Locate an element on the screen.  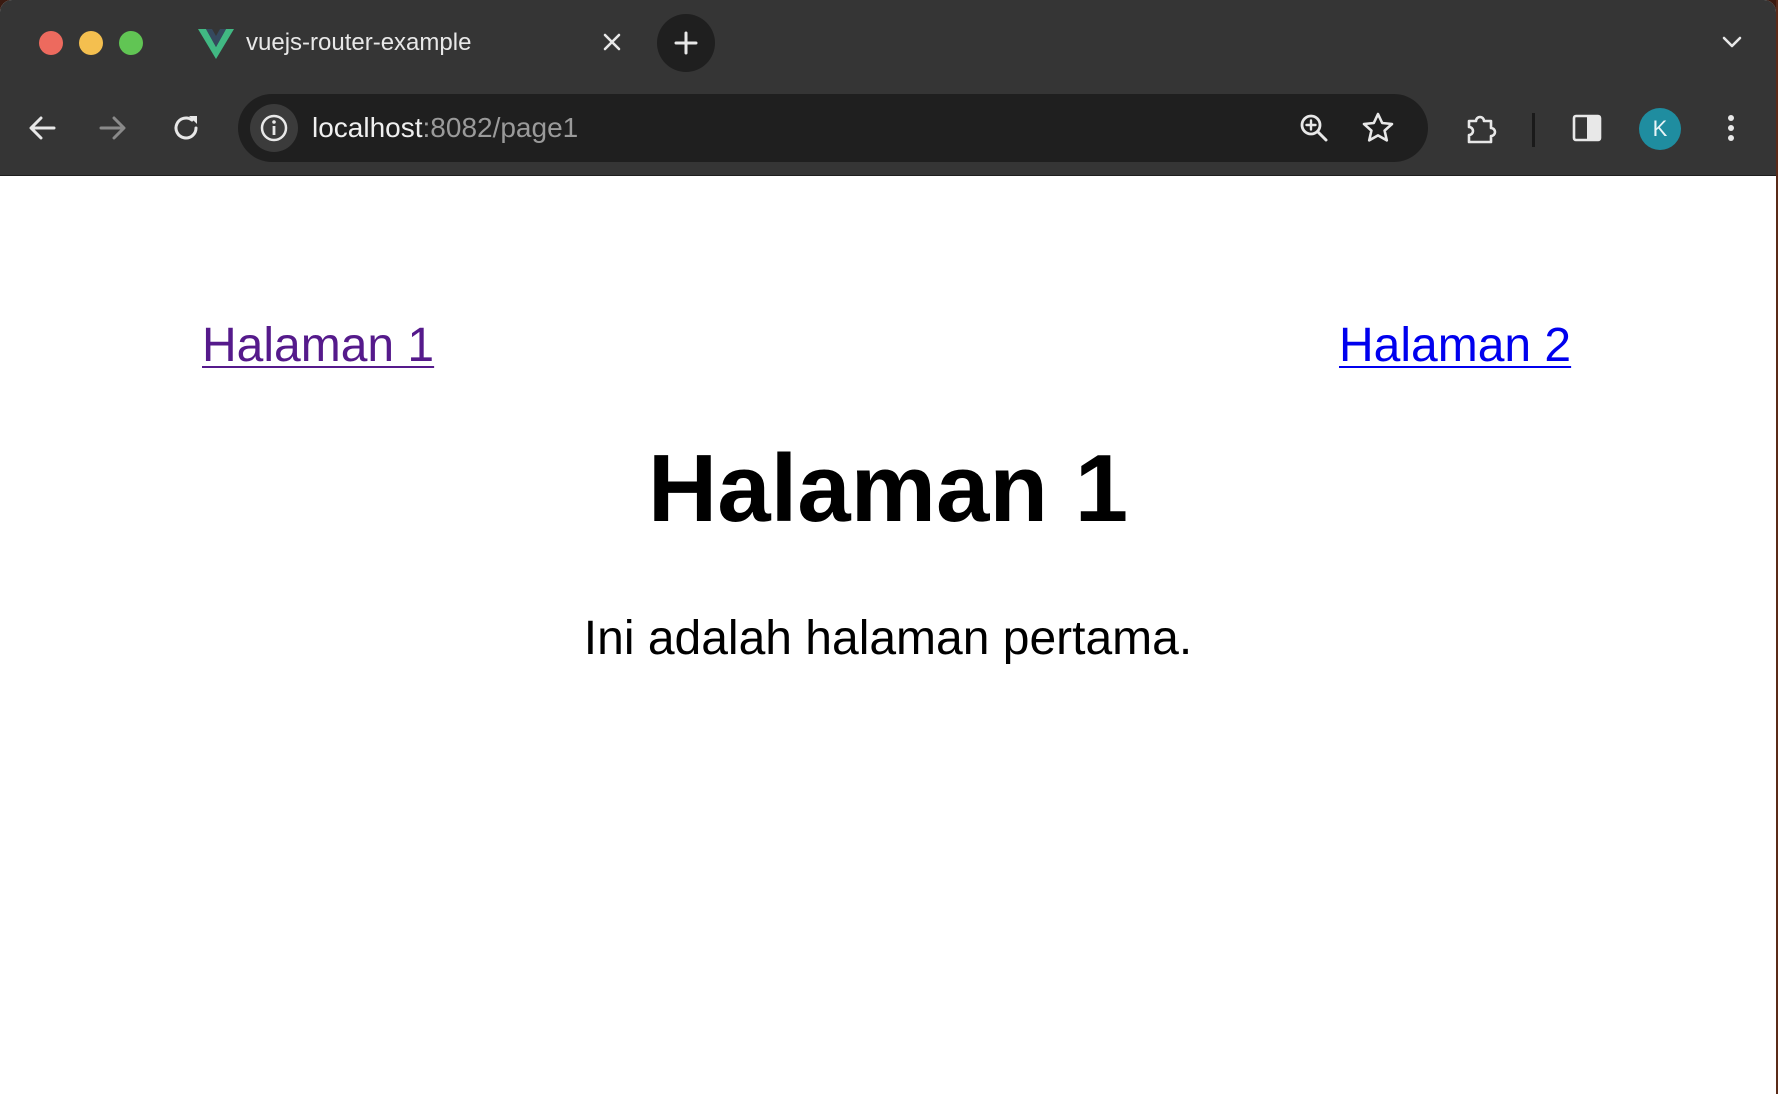
page-title: Halaman 1 is located at coordinates (888, 488).